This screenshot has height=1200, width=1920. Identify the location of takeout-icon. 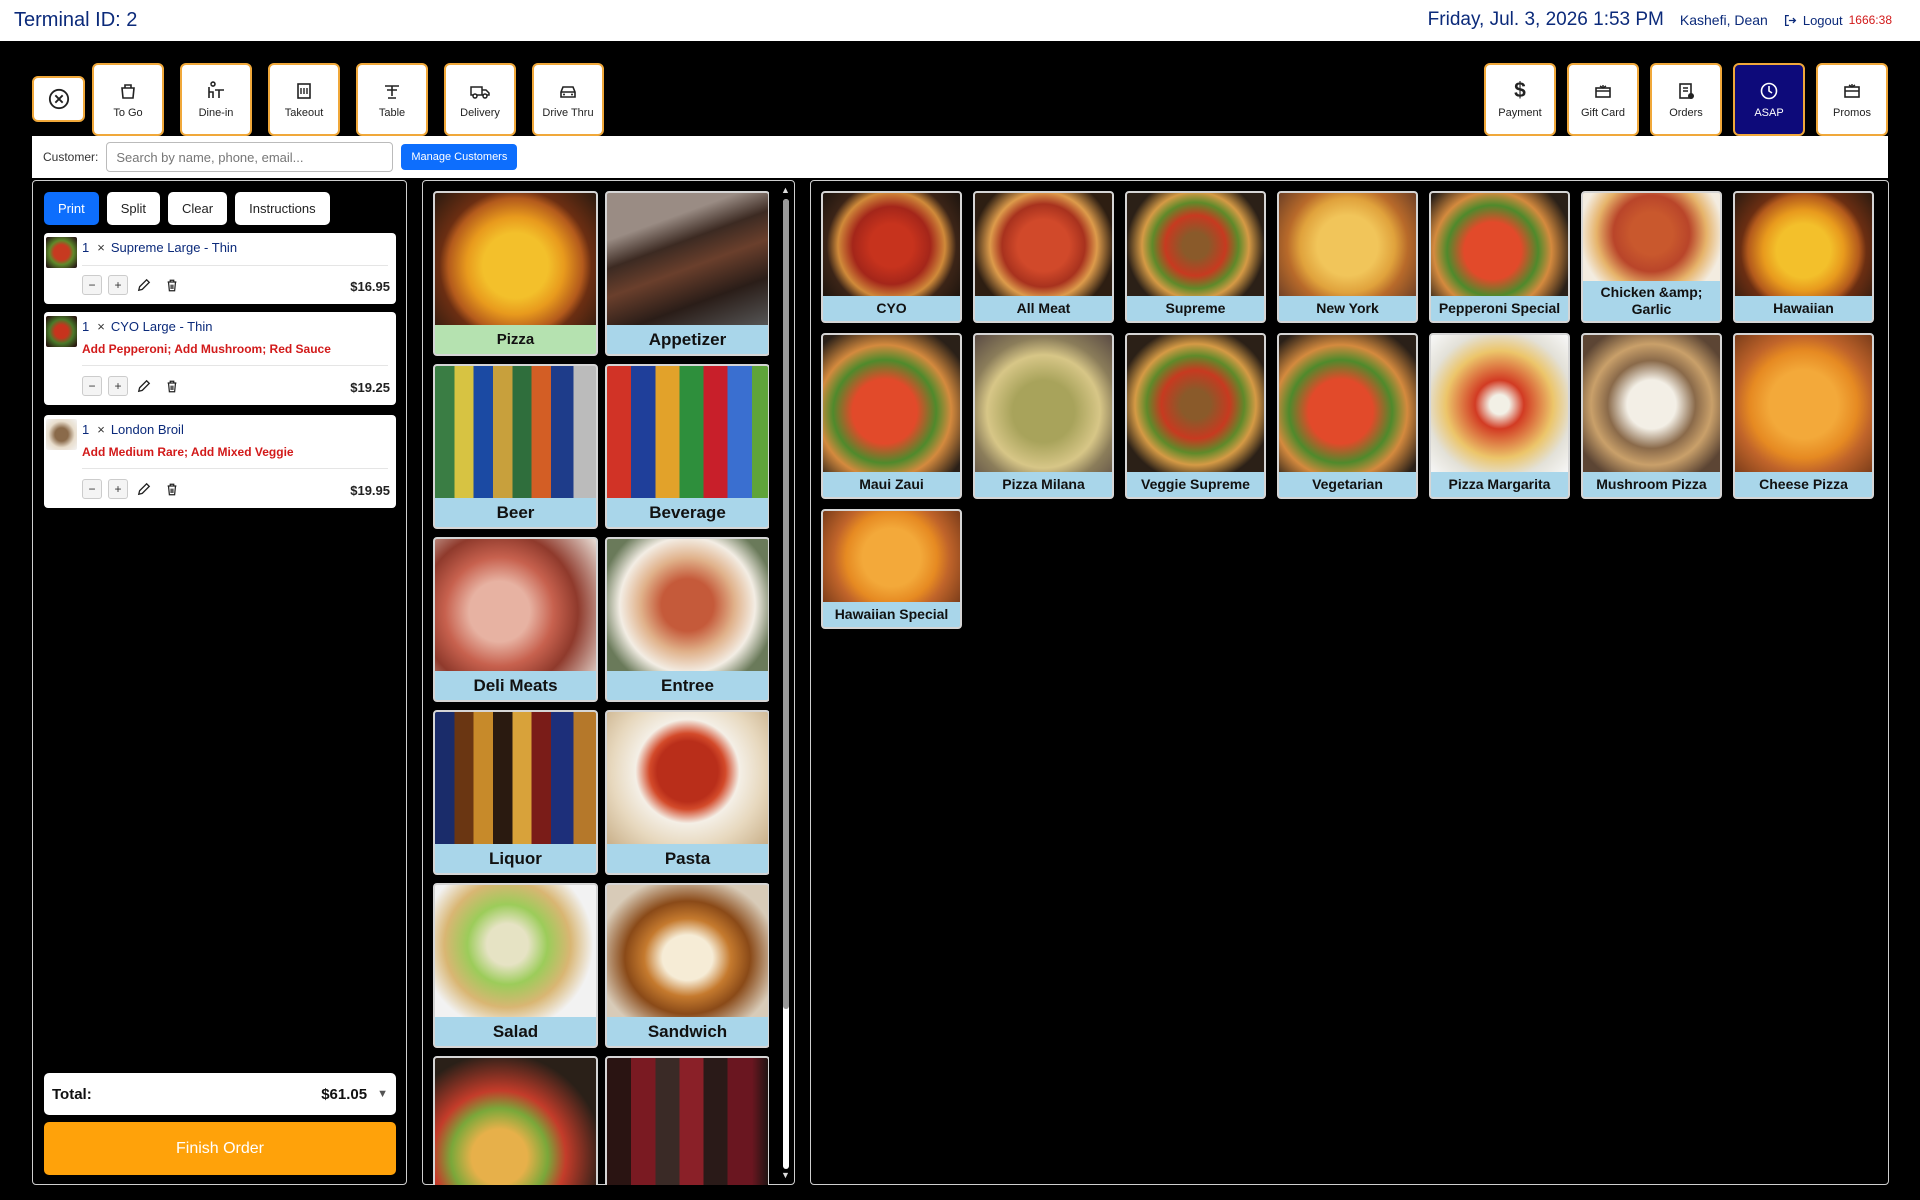
(304, 90).